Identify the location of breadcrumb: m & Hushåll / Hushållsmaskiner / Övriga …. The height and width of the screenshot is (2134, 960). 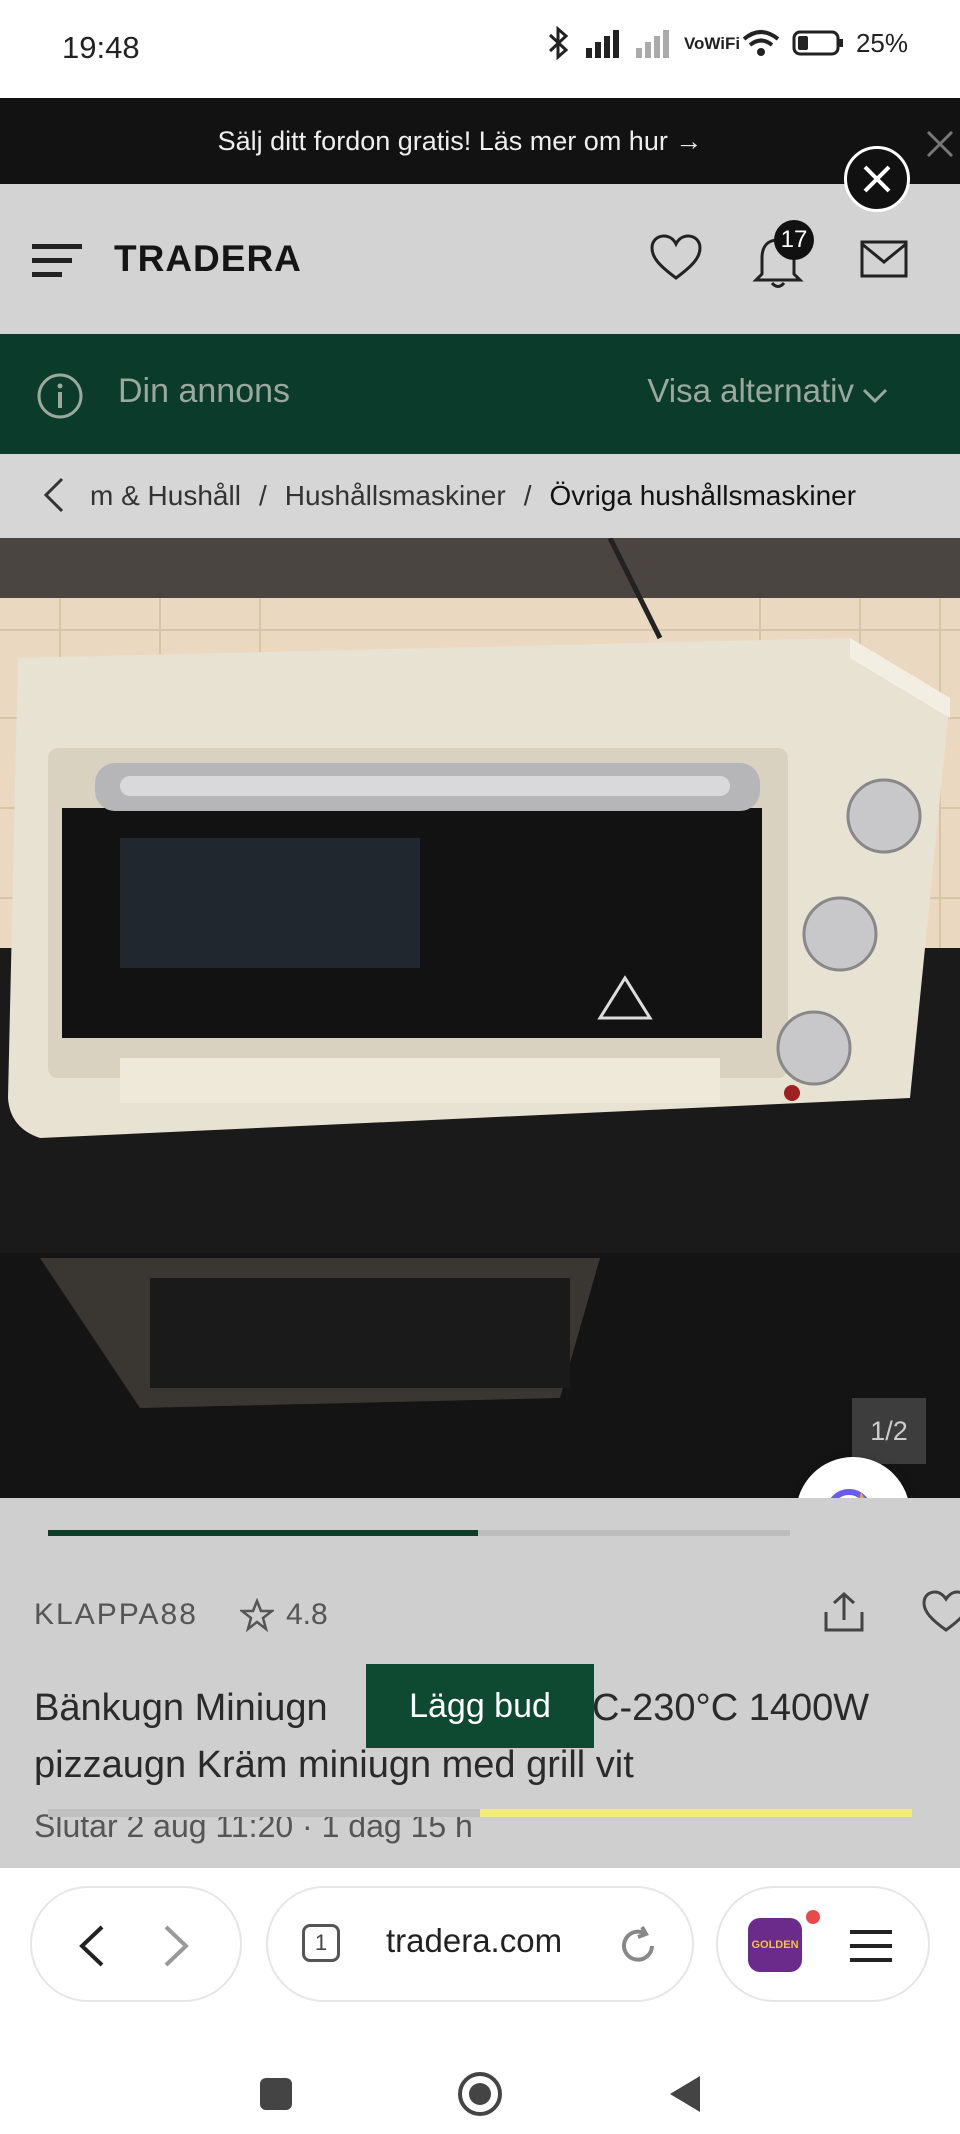
(480, 496).